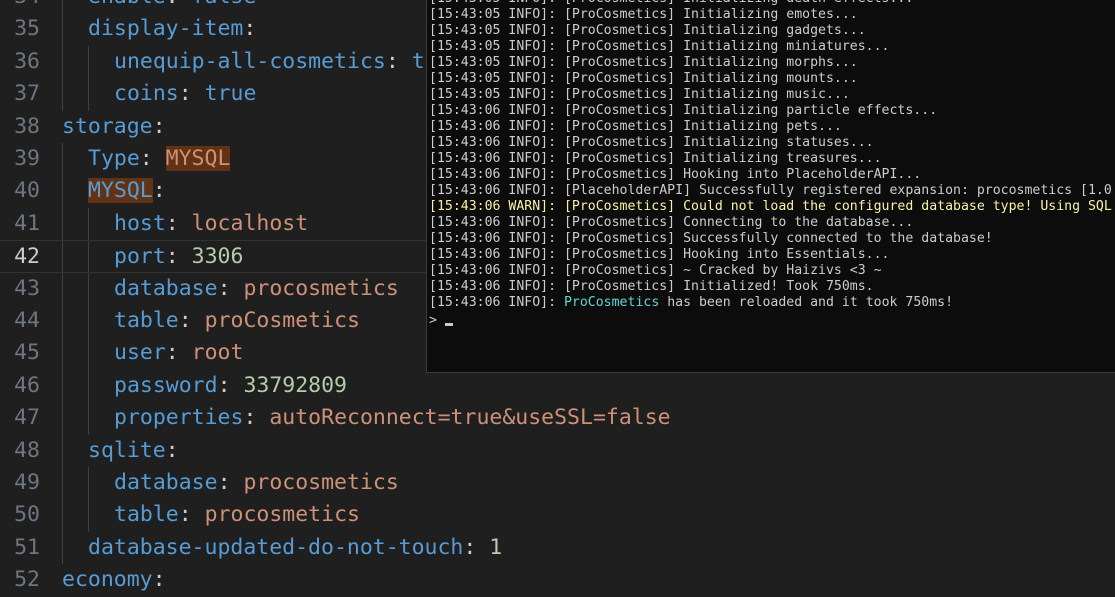  I want to click on line-number: 41, so click(27, 223).